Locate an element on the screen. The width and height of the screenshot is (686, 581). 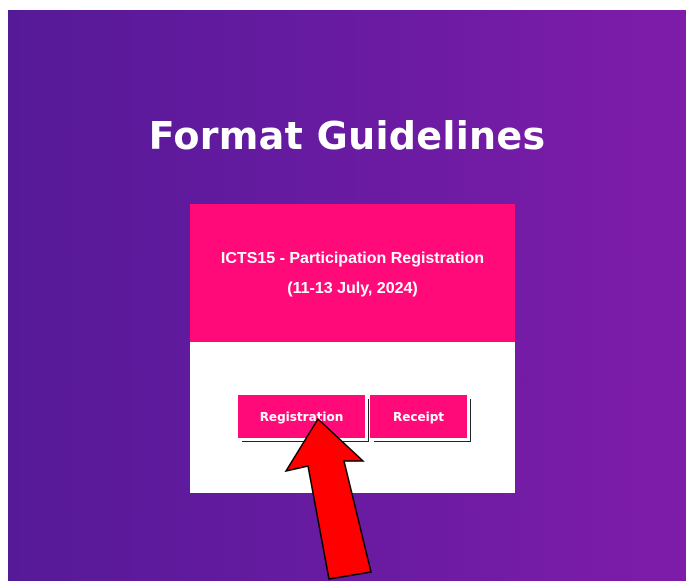
red-arrow-icon is located at coordinates (328, 498).